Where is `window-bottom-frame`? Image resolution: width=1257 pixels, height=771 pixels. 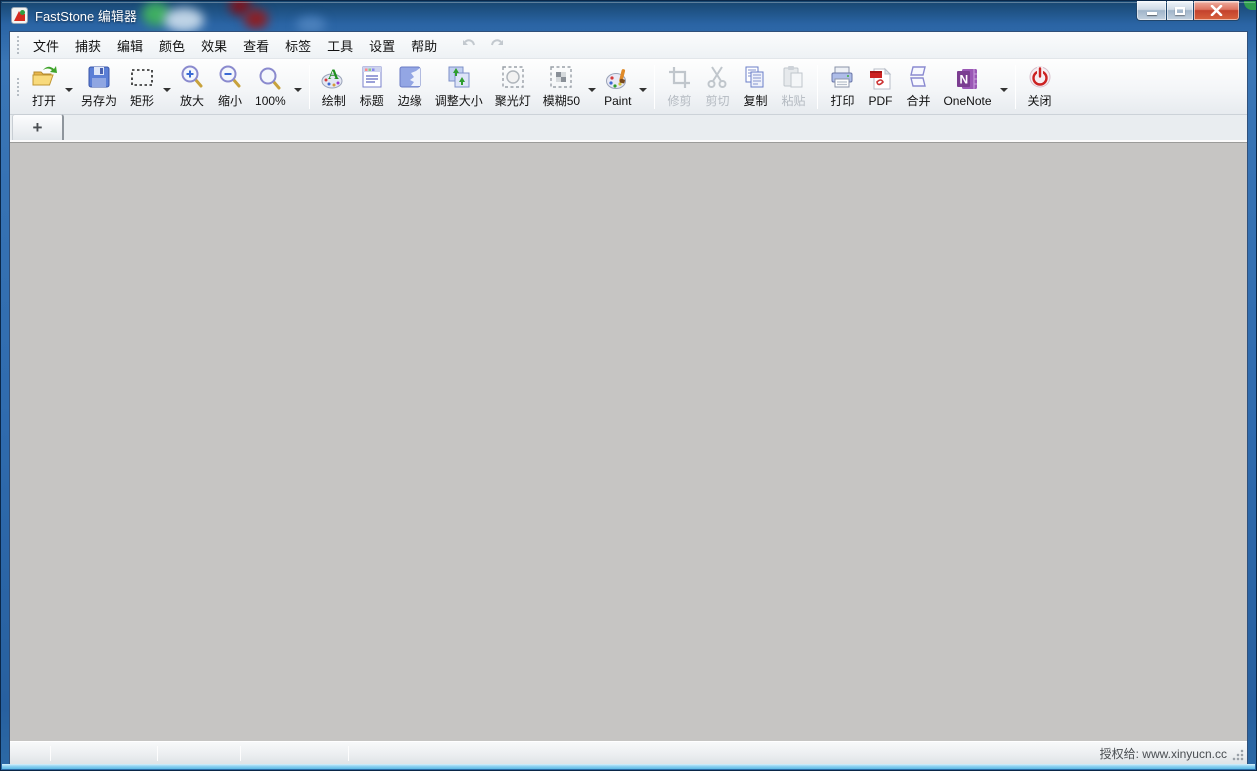
window-bottom-frame is located at coordinates (628, 766).